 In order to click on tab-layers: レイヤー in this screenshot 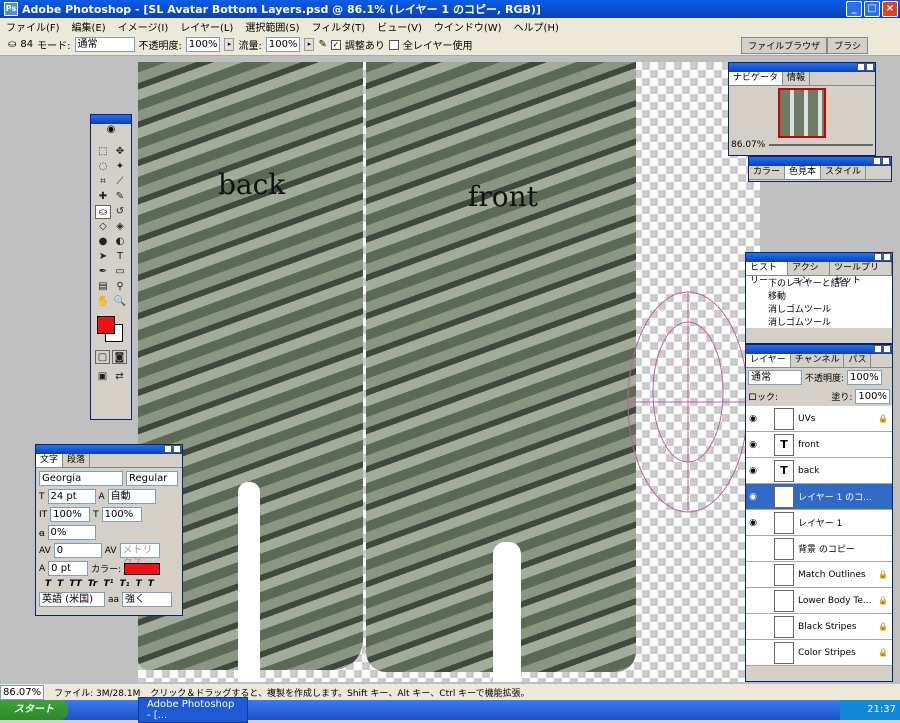, I will do `click(768, 360)`.